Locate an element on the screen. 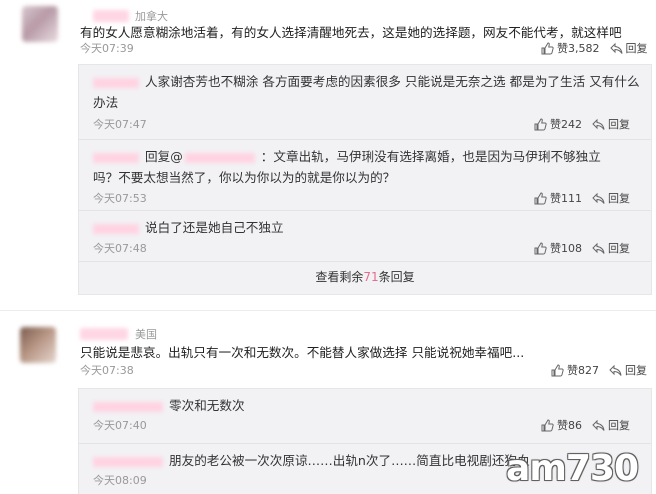 This screenshot has width=656, height=494. mentioned-user is located at coordinates (219, 157).